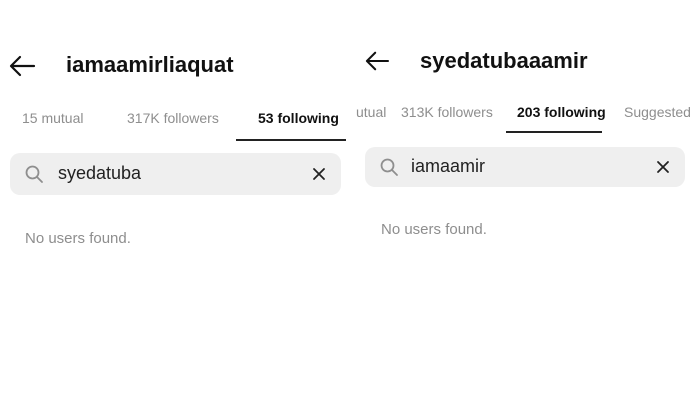 The image size is (700, 400). I want to click on tab-following: 203 following, so click(561, 112).